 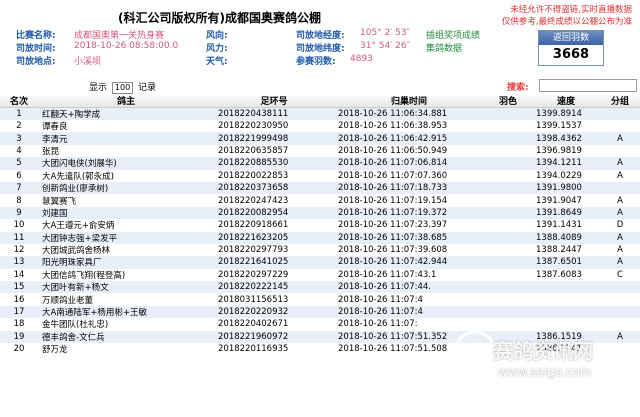 What do you see at coordinates (566, 225) in the screenshot?
I see `cell-speed: 1391.1431` at bounding box center [566, 225].